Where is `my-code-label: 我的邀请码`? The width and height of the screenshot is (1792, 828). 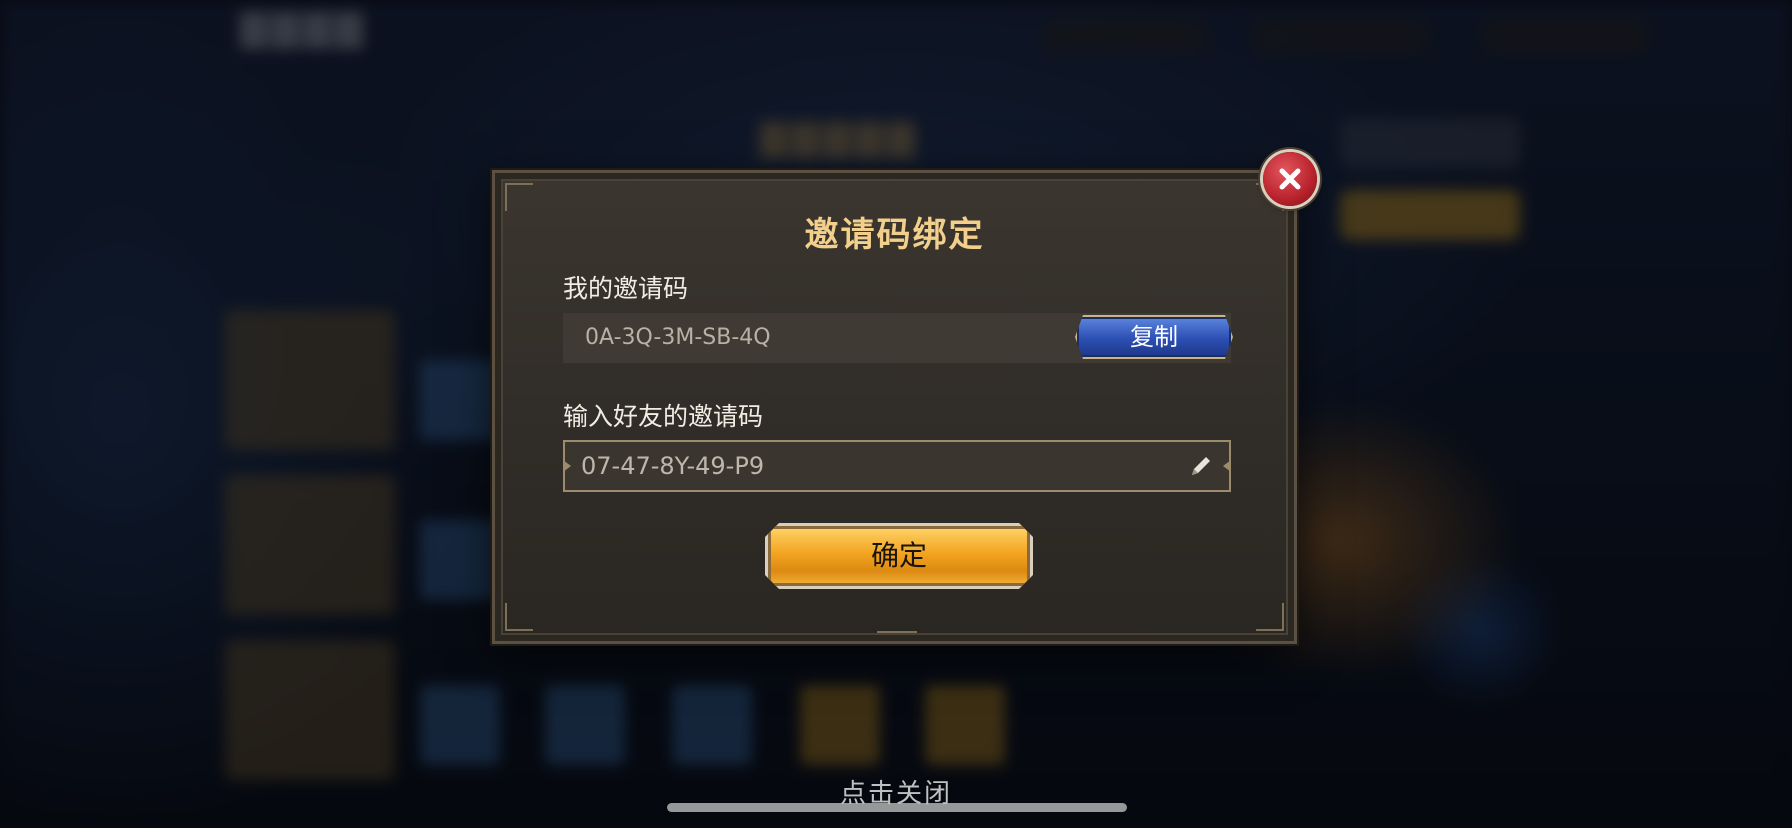
my-code-label: 我的邀请码 is located at coordinates (626, 288).